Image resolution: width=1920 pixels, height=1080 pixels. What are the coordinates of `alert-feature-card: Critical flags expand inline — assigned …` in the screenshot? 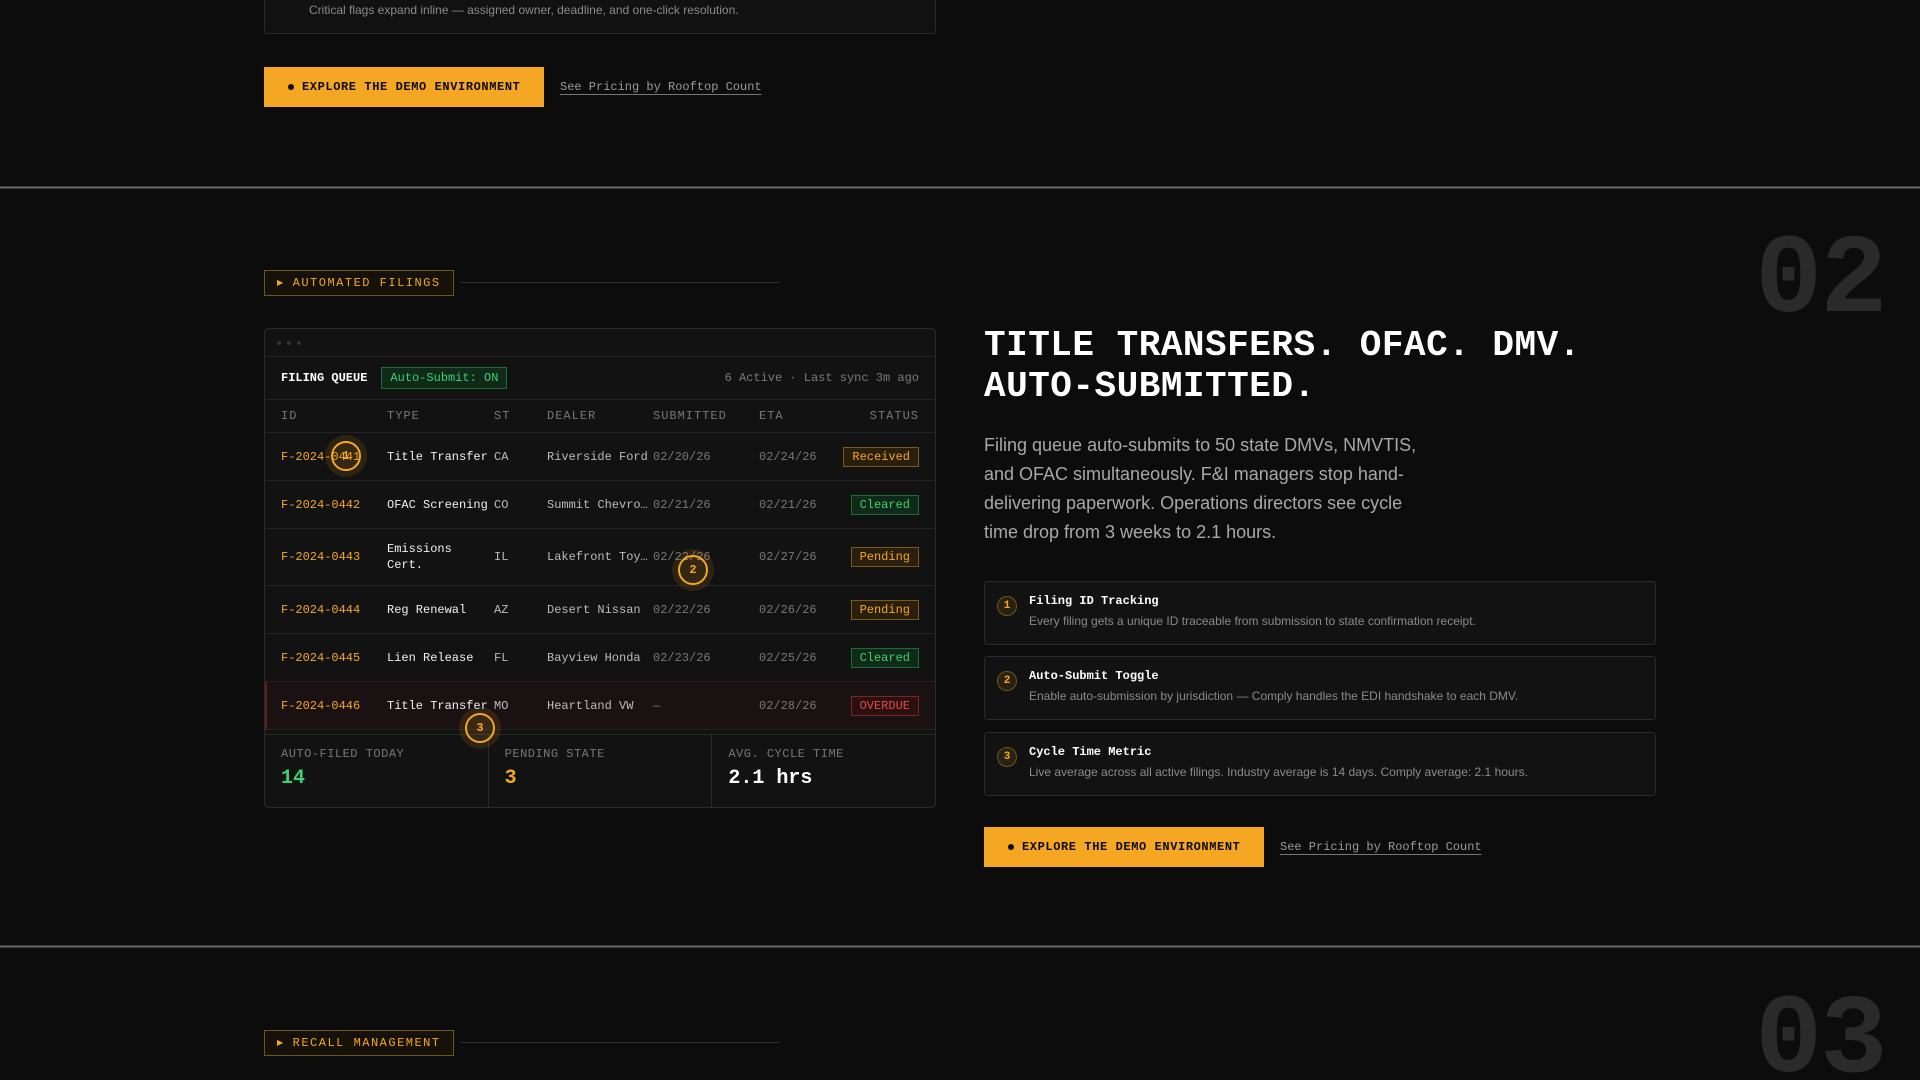 It's located at (600, 17).